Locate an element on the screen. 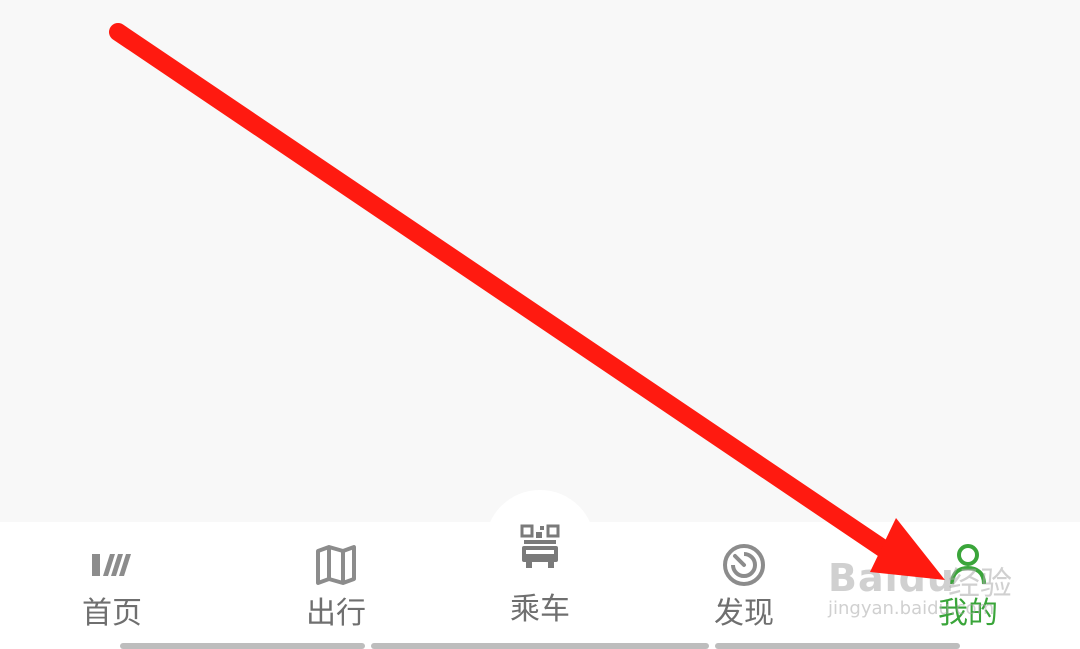 The width and height of the screenshot is (1080, 649). home-stripes-icon is located at coordinates (112, 565).